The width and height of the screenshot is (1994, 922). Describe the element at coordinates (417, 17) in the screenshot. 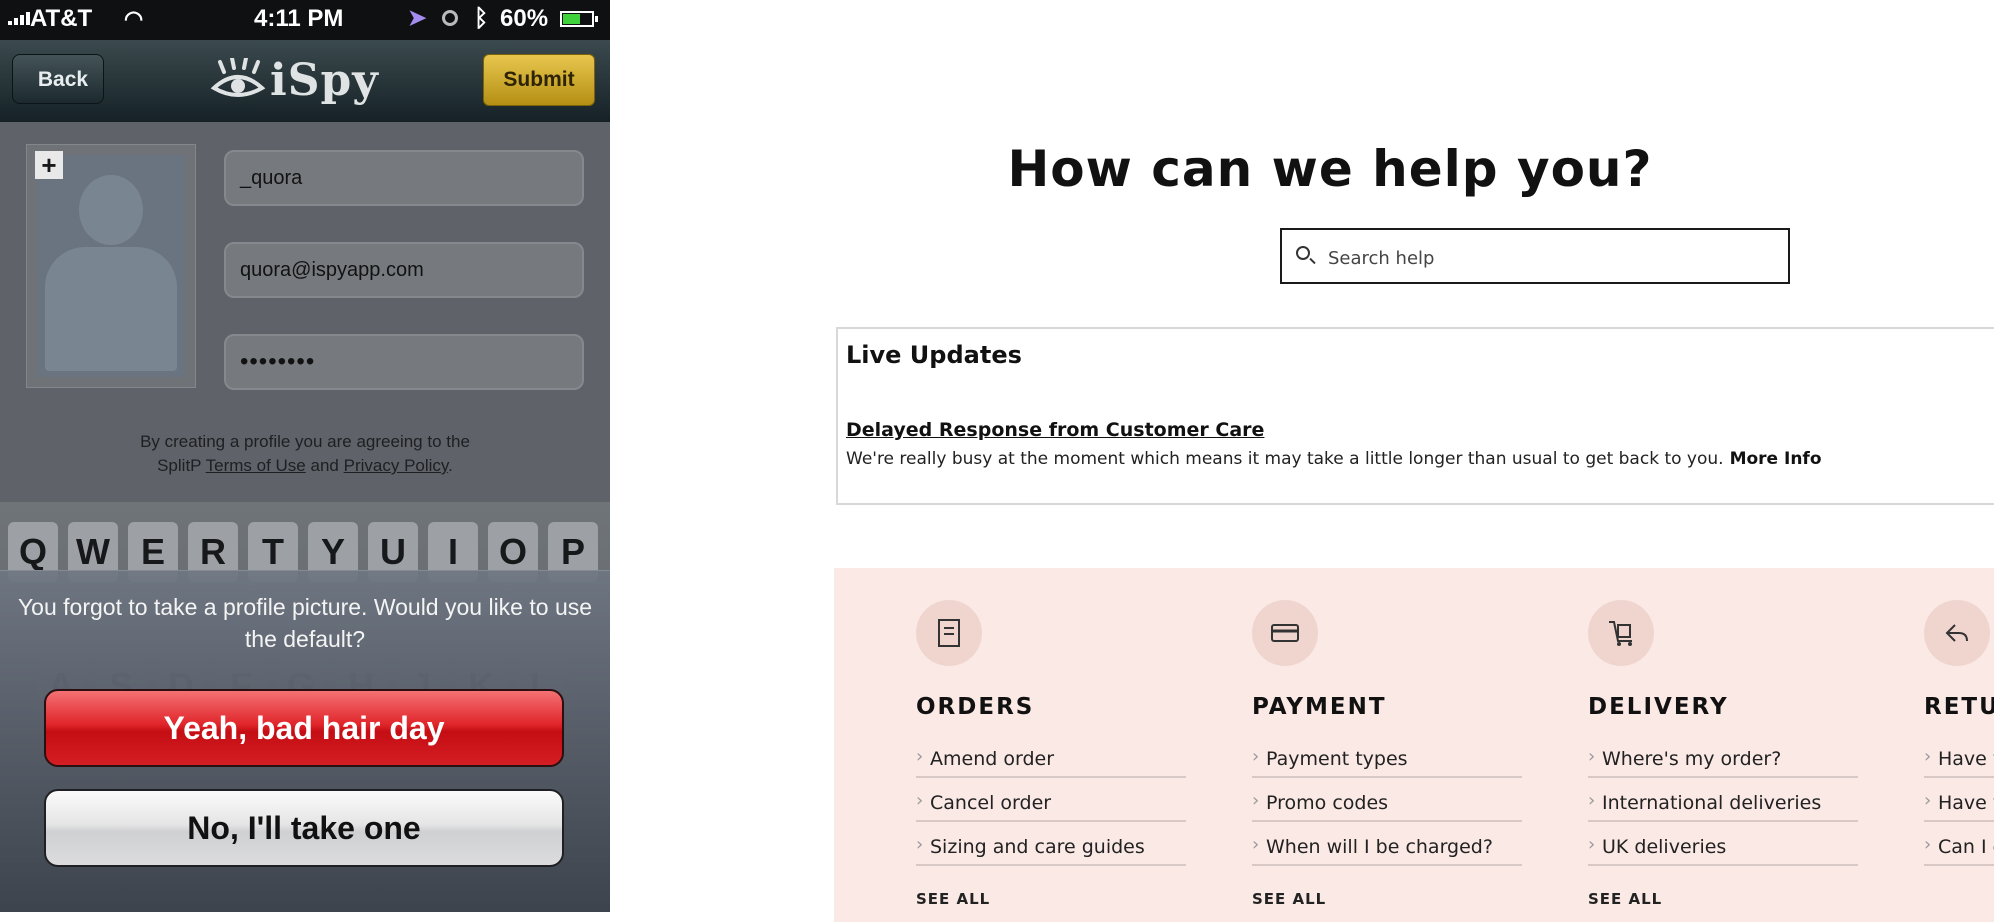

I see `location-icon: ➤` at that location.